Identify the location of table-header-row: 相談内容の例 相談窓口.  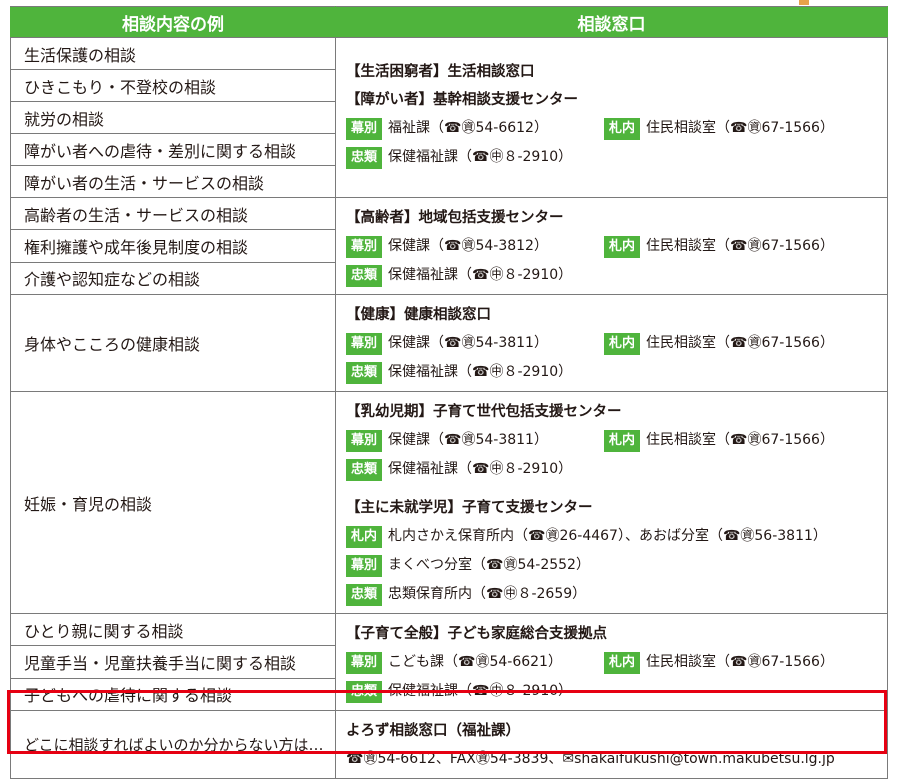
(449, 22).